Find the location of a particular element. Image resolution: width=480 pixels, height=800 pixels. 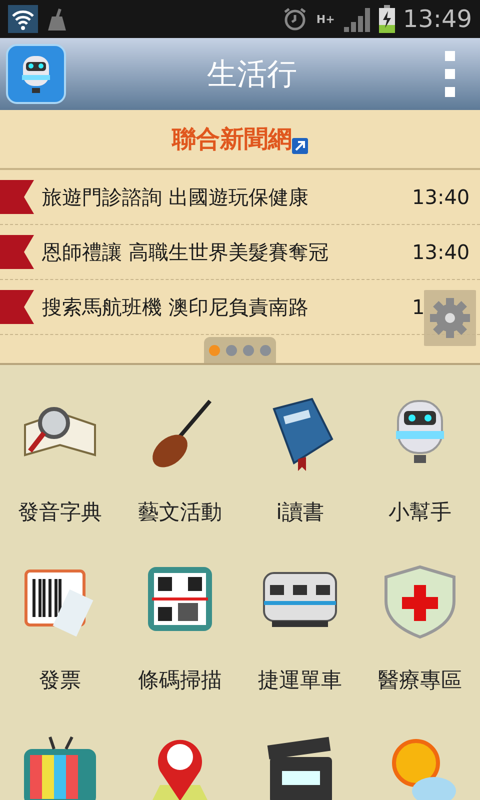

app-label: i讀書 is located at coordinates (300, 512).